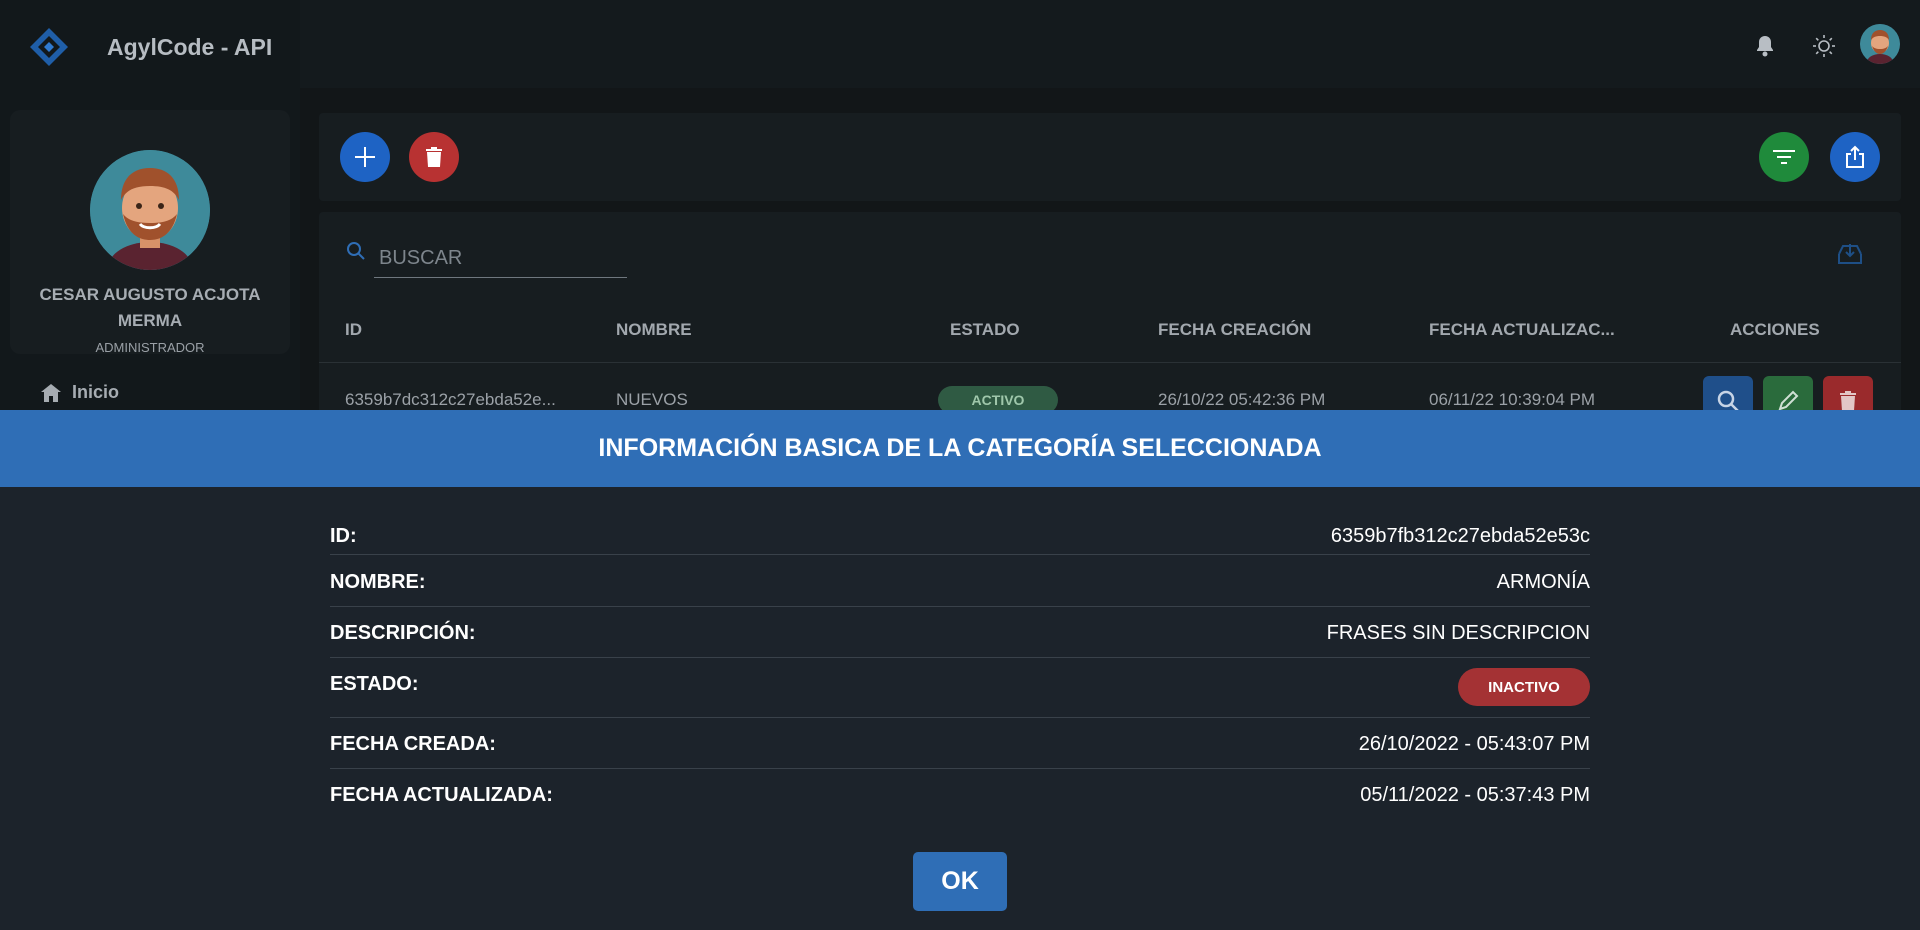 This screenshot has height=930, width=1920. I want to click on th-id: ID, so click(353, 330).